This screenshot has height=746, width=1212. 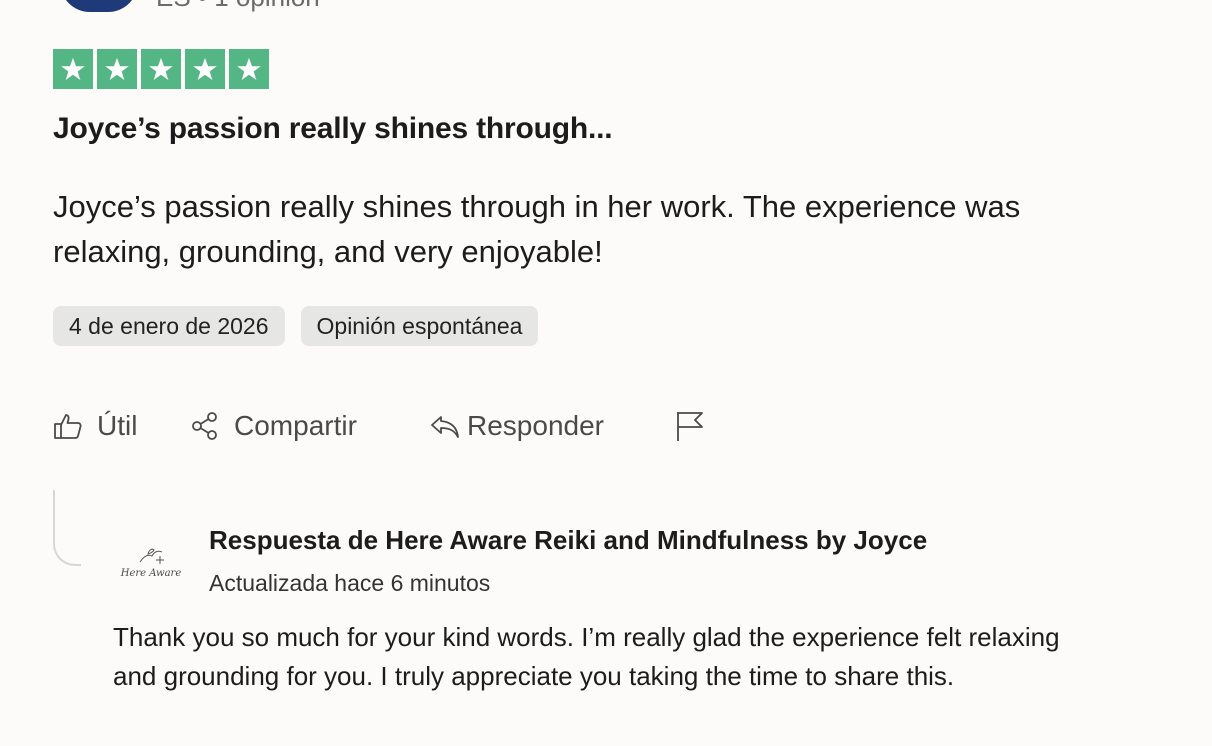 I want to click on reviewer-meta: ES • 1 opinión, so click(x=238, y=6).